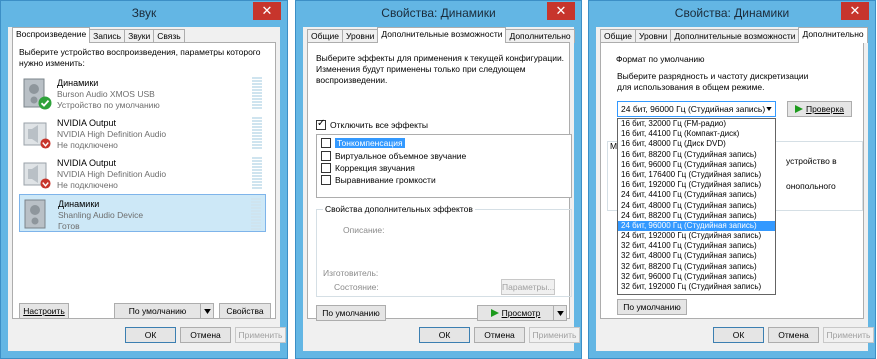  I want to click on window-title: Свойства: Динамики, so click(438, 13).